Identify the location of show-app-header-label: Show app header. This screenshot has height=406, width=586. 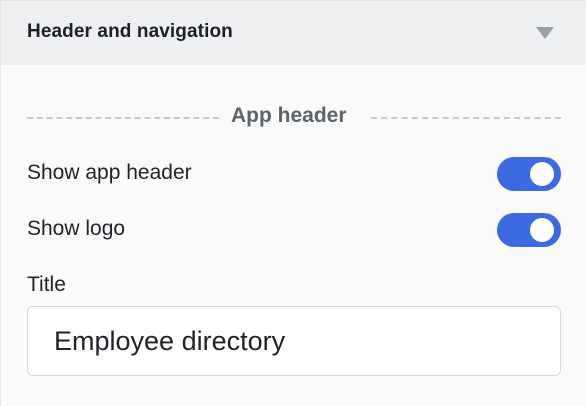
(109, 172).